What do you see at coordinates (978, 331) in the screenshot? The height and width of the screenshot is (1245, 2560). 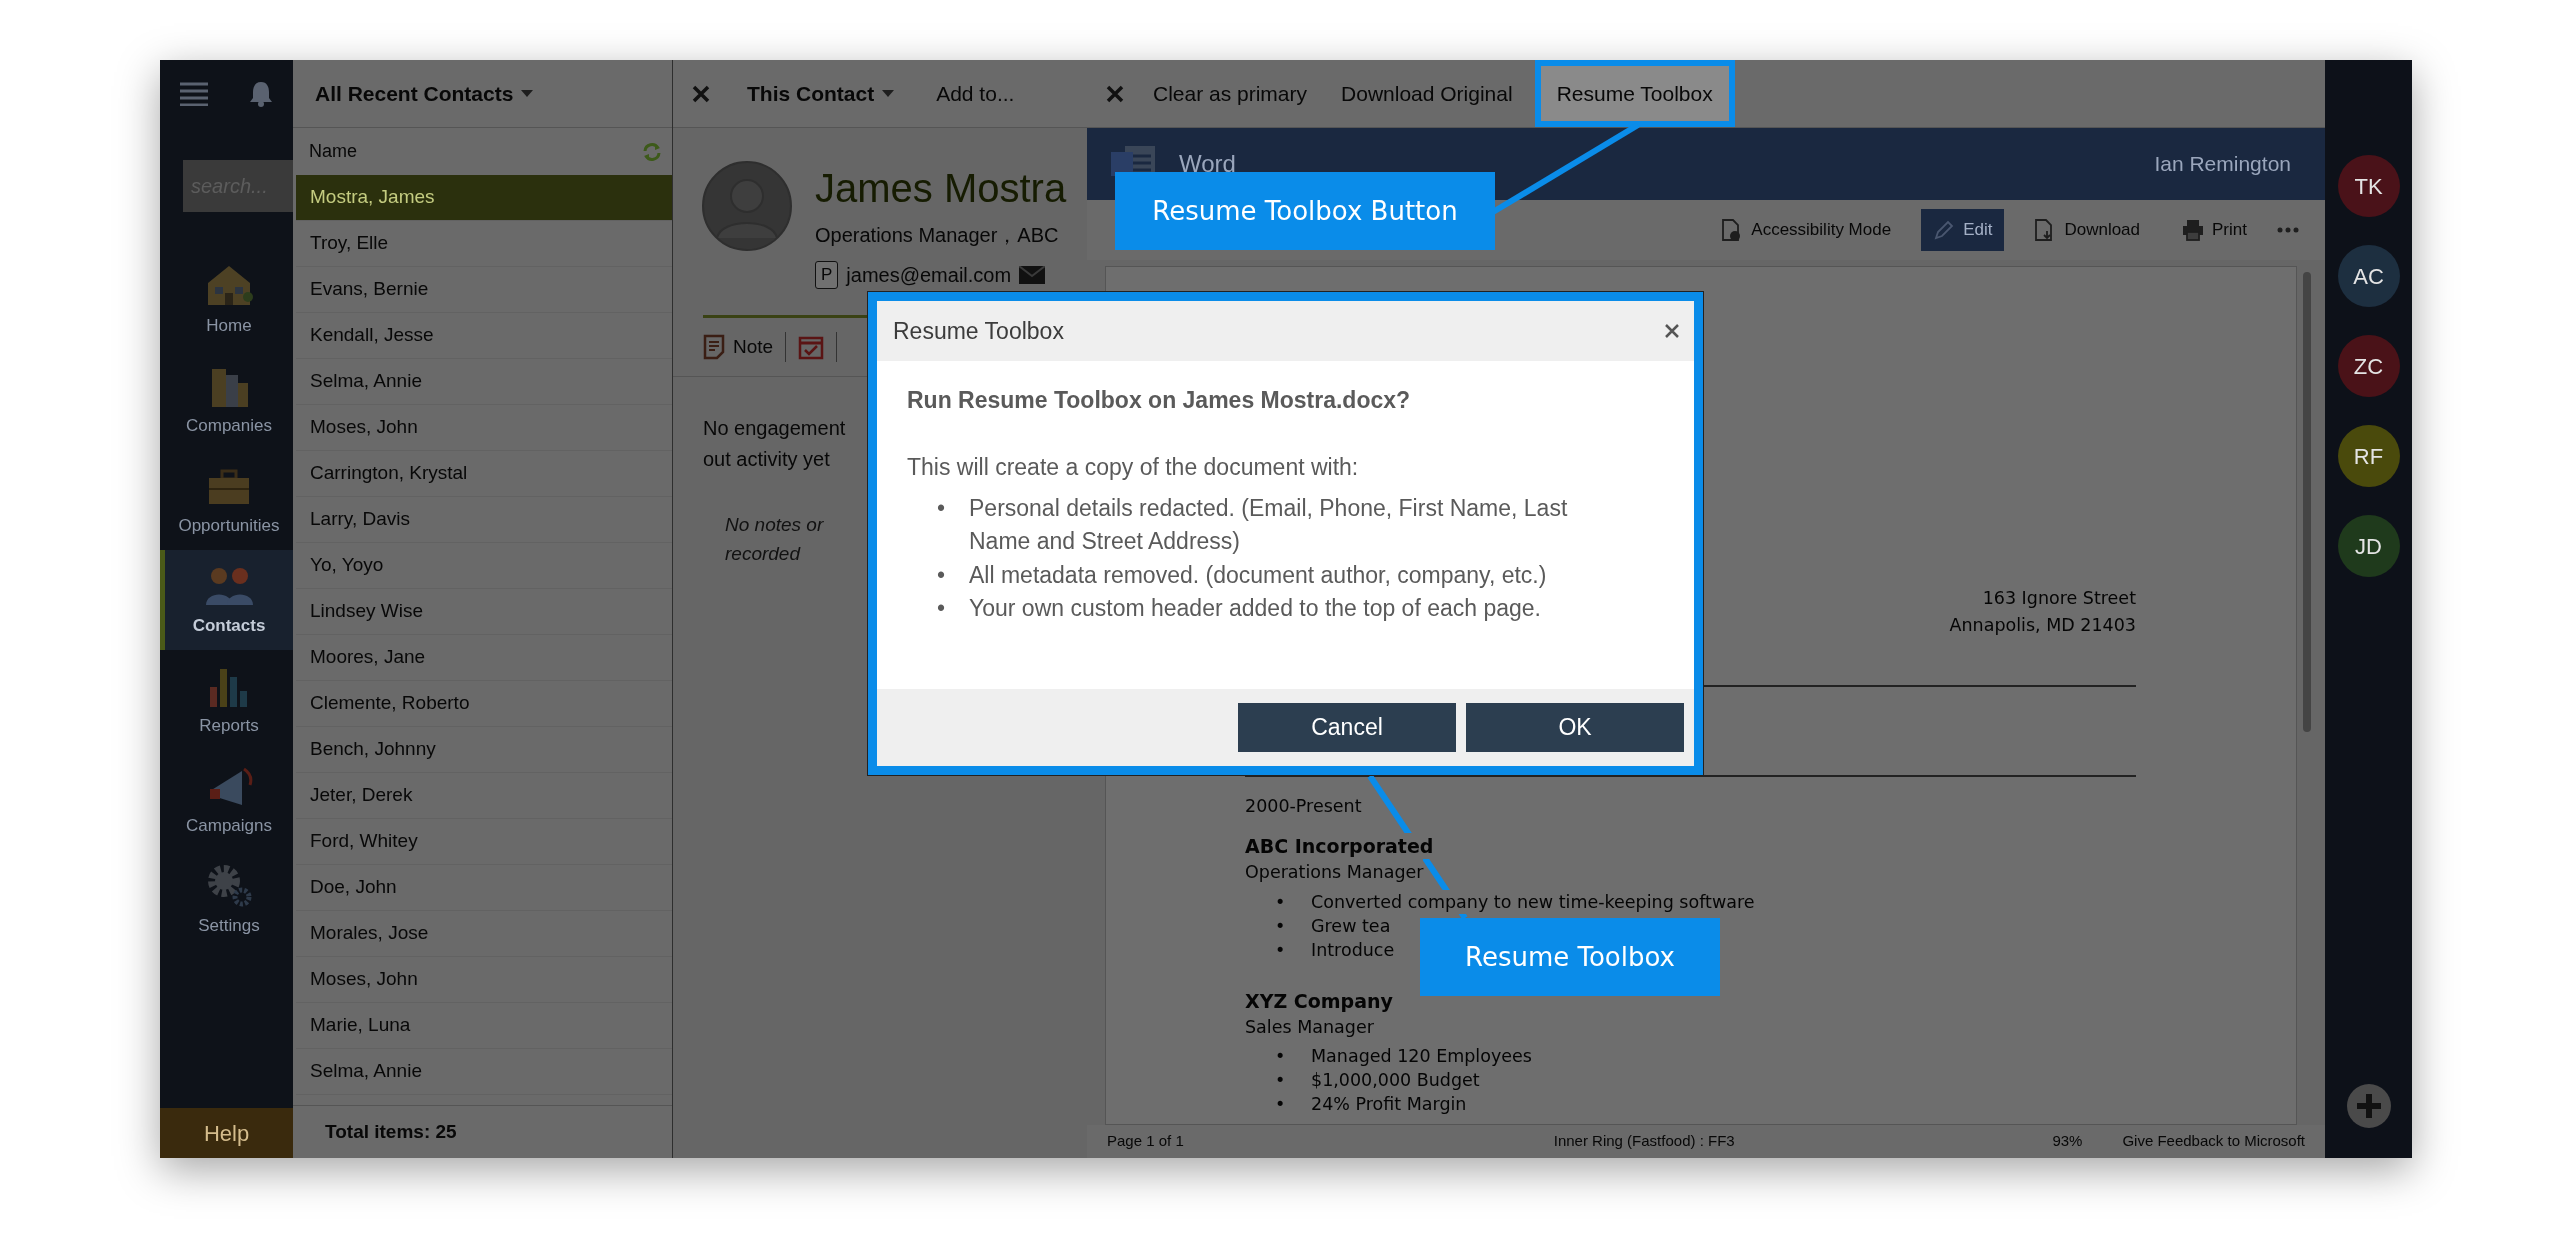 I see `dialog-title: Resume Toolbox` at bounding box center [978, 331].